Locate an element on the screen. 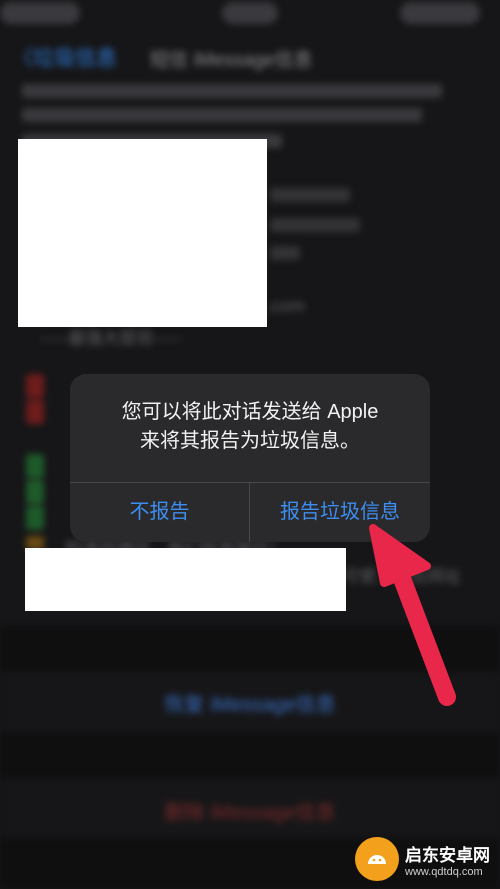 Image resolution: width=500 pixels, height=889 pixels. arrow-shaft is located at coordinates (422, 632).